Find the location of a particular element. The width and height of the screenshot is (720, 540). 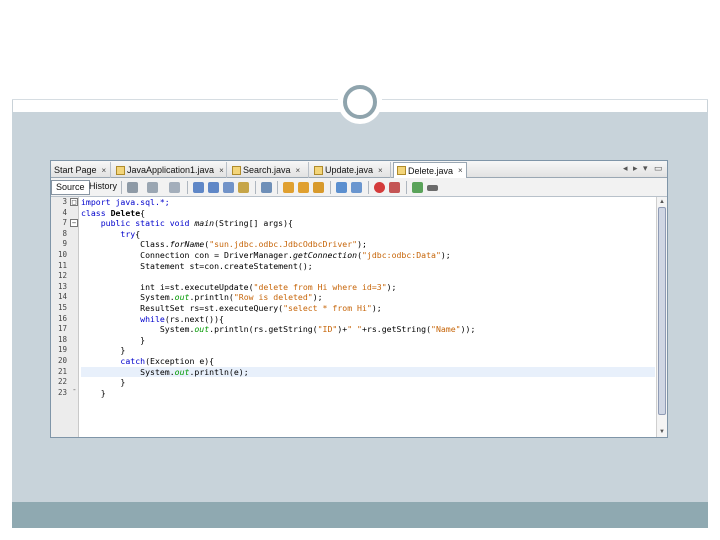

scroll-down-icon: ▼ is located at coordinates (662, 432).